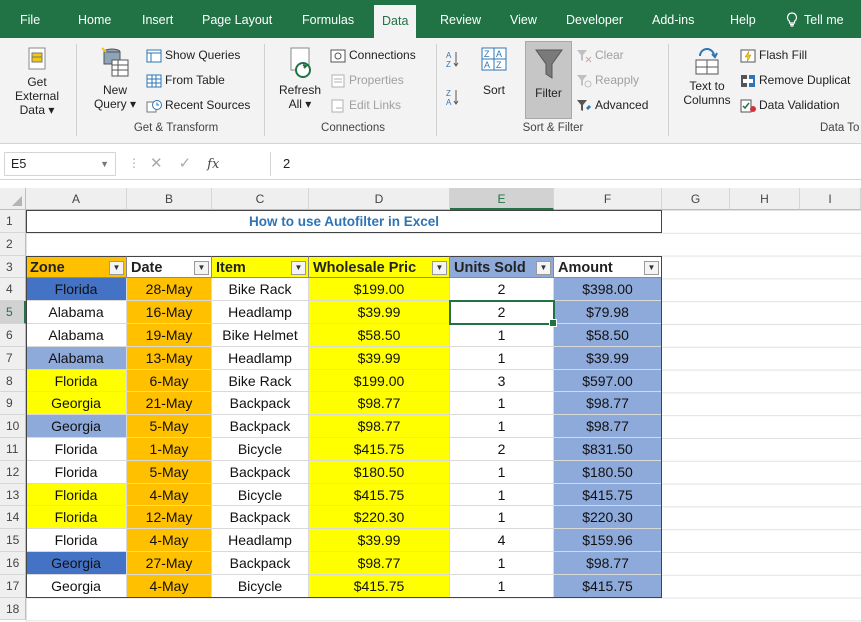 The width and height of the screenshot is (861, 622). What do you see at coordinates (157, 19) in the screenshot?
I see `tab-insert: Insert` at bounding box center [157, 19].